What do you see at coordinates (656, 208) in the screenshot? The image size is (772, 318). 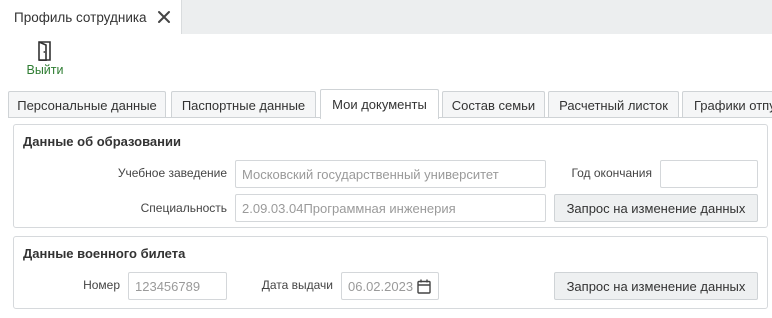 I see `education-change-request-button: Запрос на изменение данных` at bounding box center [656, 208].